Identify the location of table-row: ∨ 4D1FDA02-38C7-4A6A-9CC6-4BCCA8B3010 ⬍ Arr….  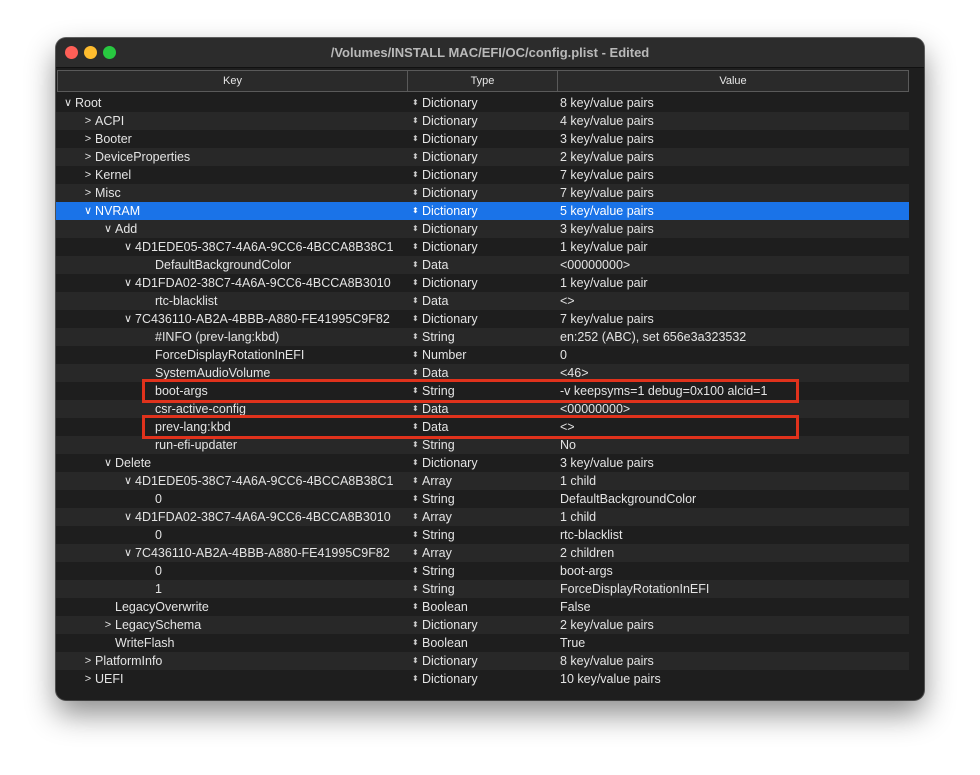
(482, 517).